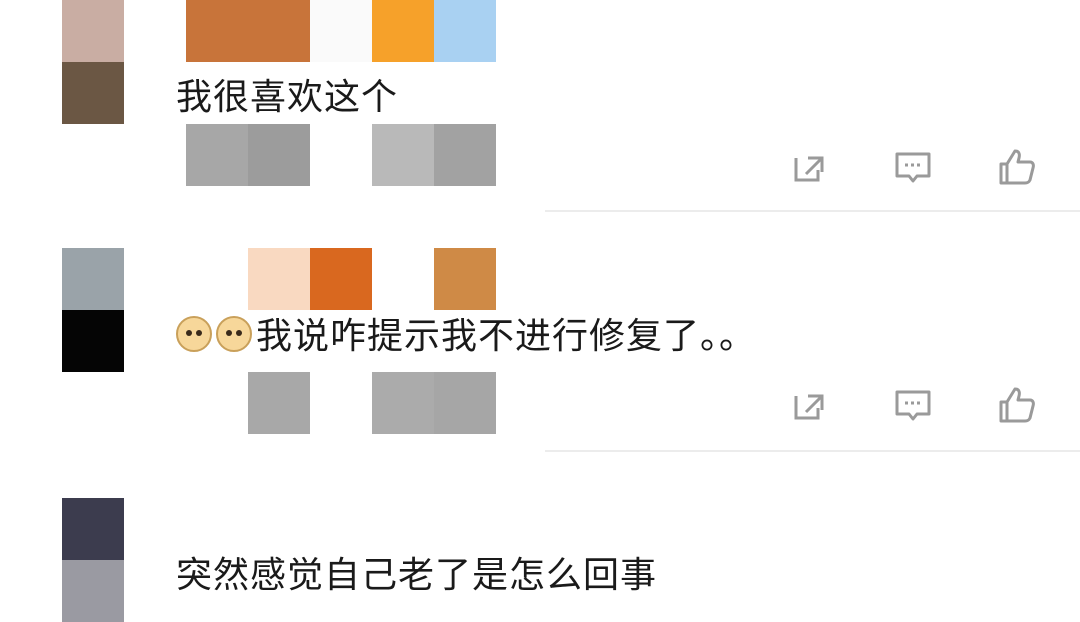  What do you see at coordinates (287, 98) in the screenshot?
I see `comment-text: 我很喜欢这个` at bounding box center [287, 98].